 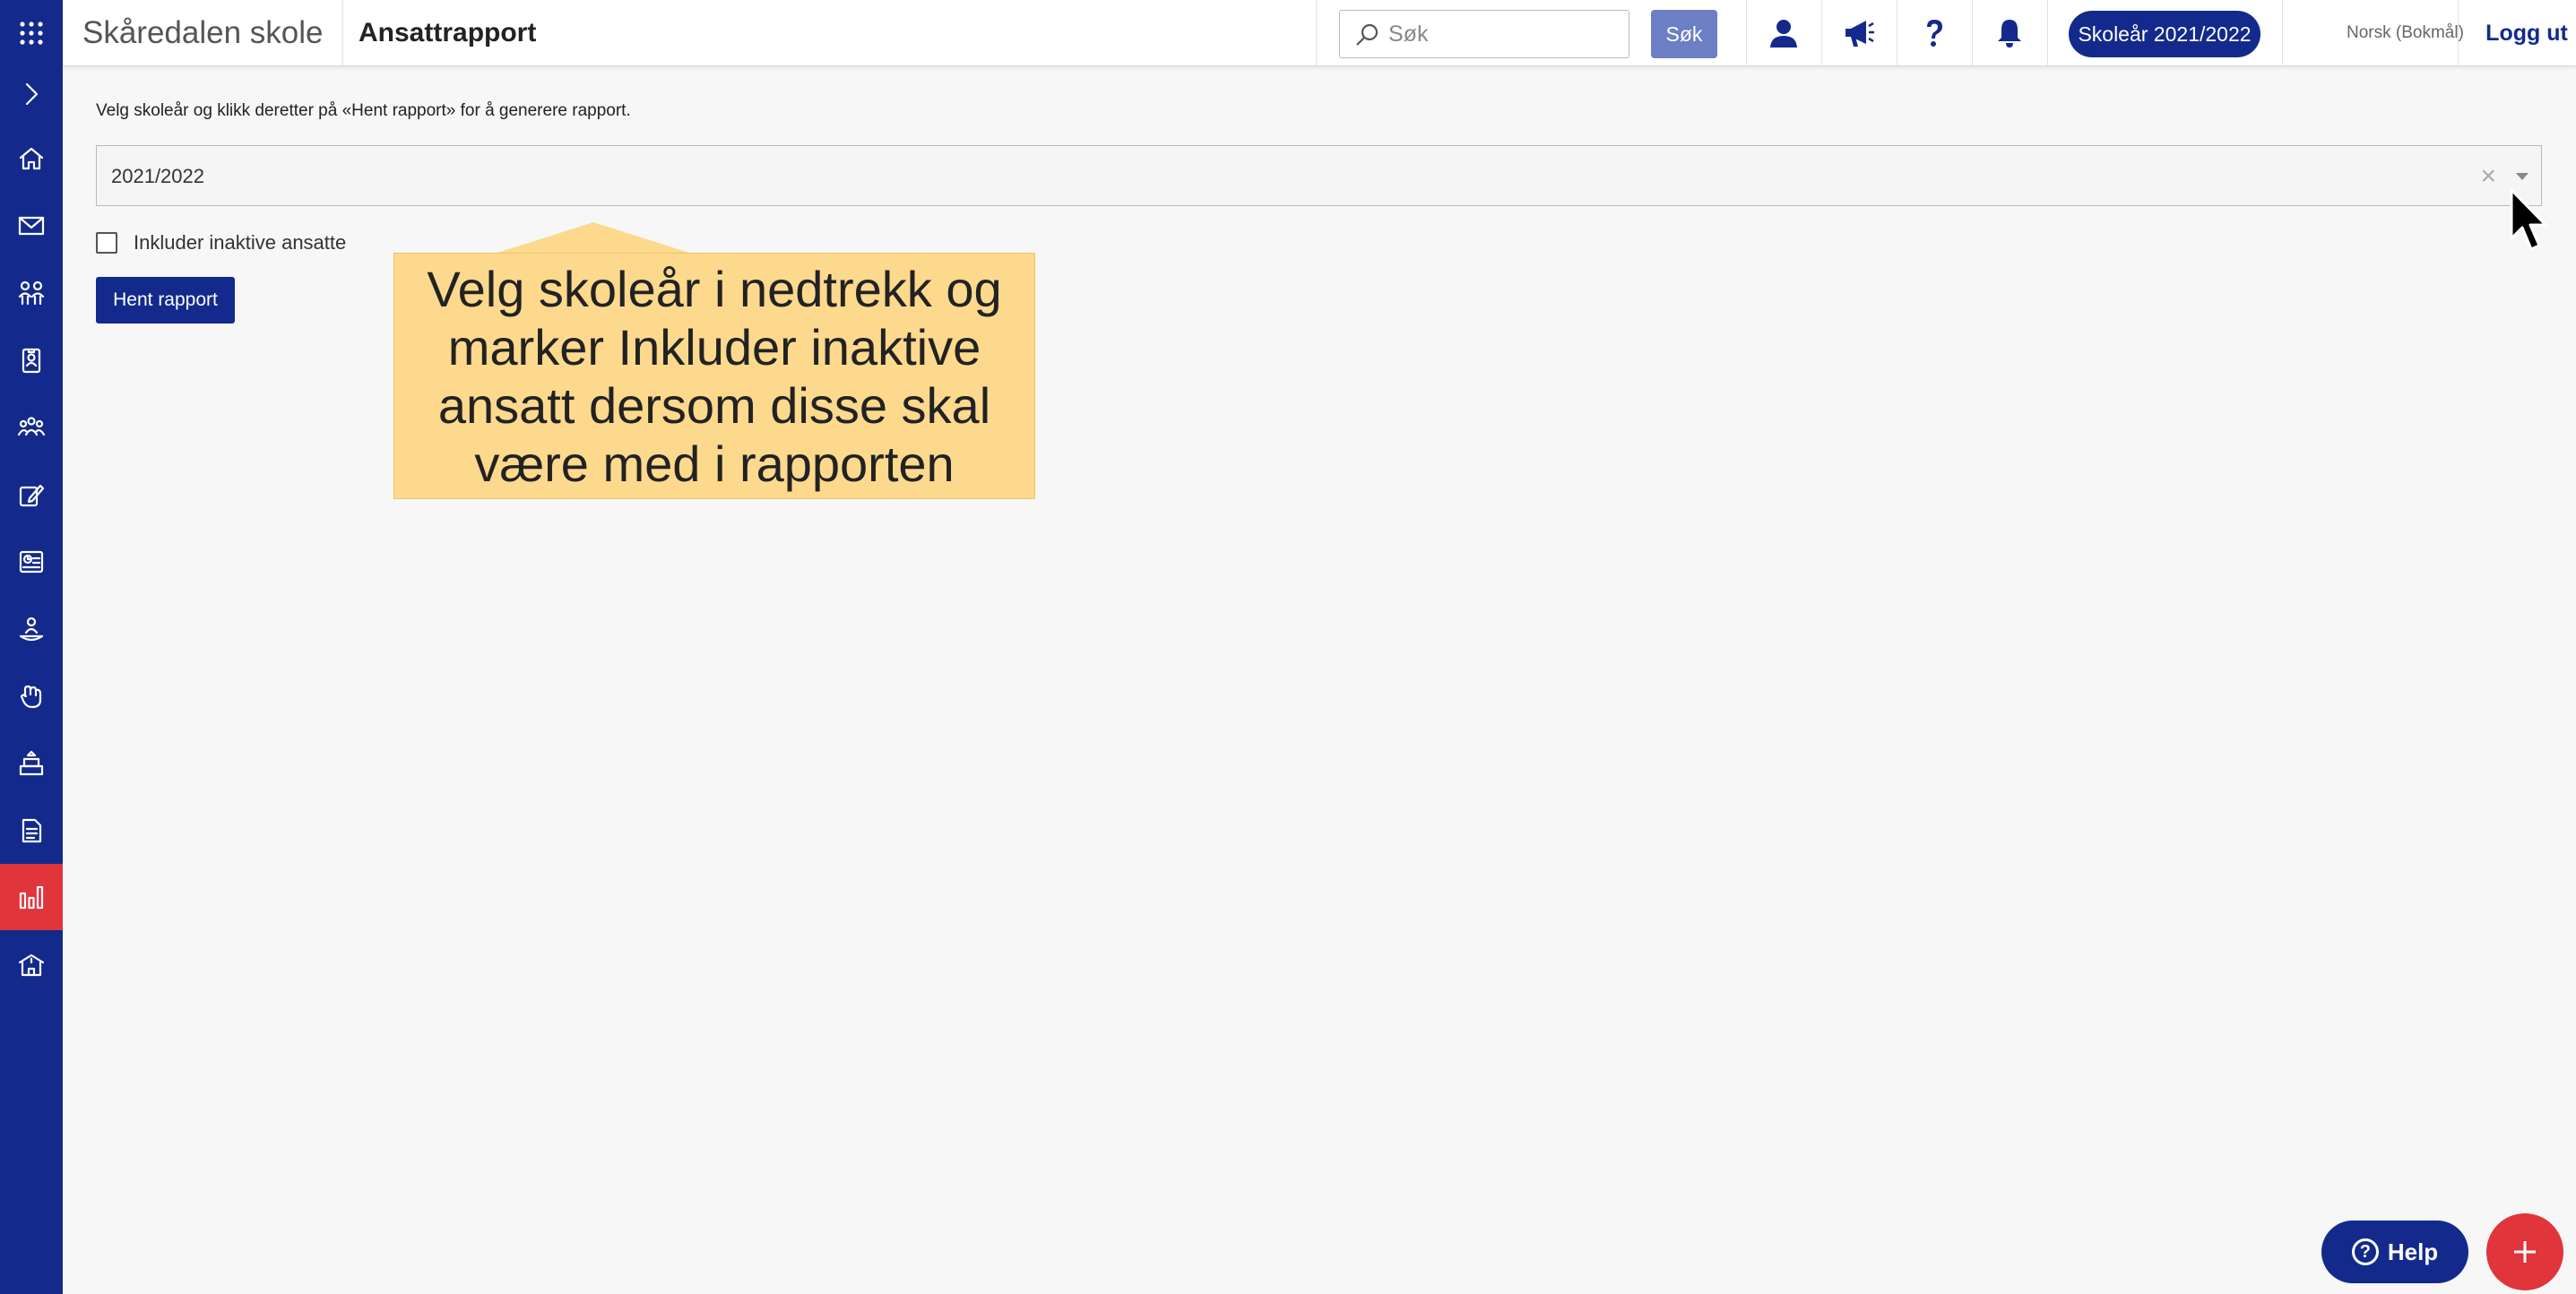 I want to click on chevron-down-icon, so click(x=2522, y=176).